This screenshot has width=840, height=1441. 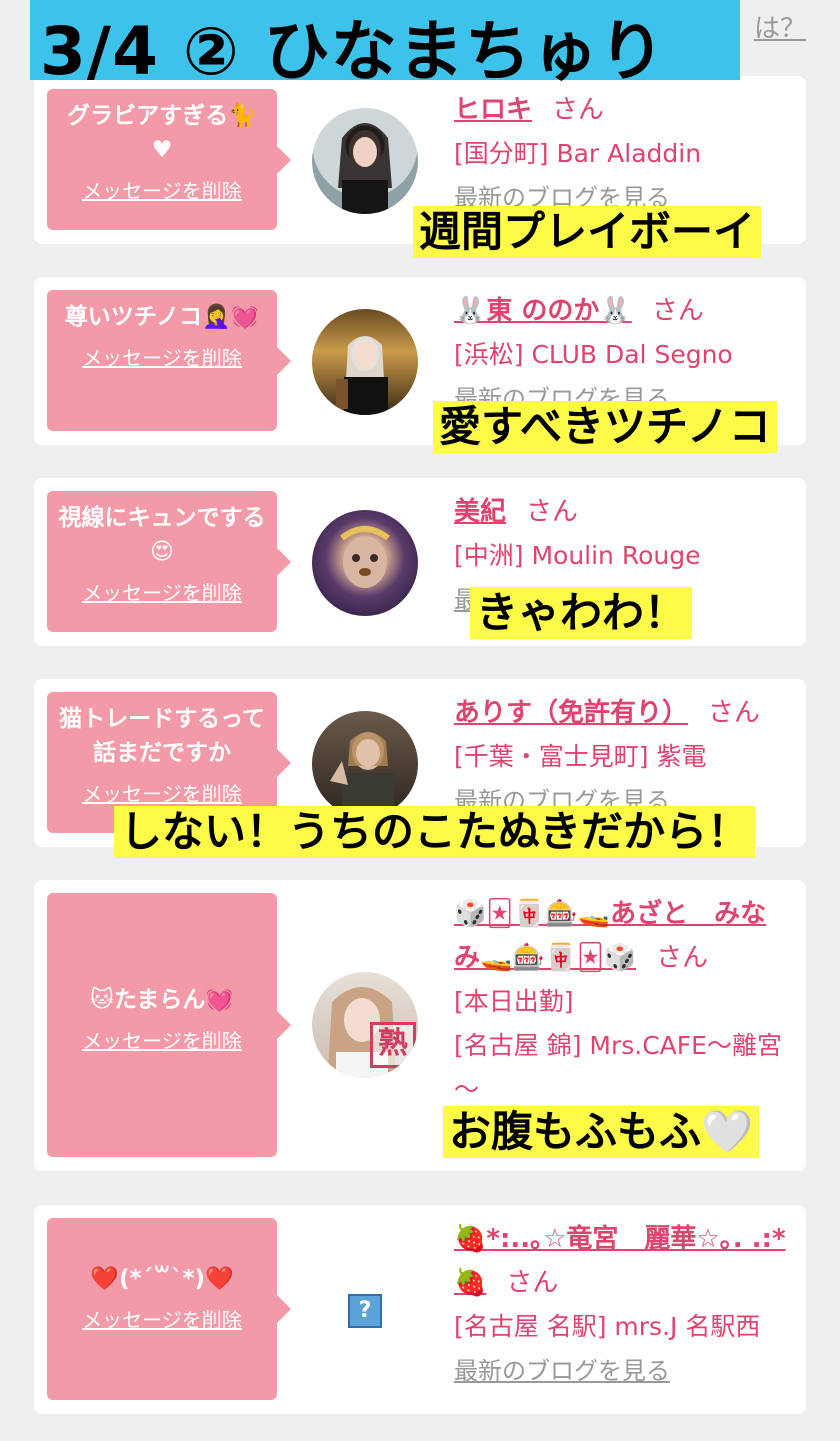 I want to click on shop-label: [浜松] CLUB Dal Segno, so click(x=593, y=354).